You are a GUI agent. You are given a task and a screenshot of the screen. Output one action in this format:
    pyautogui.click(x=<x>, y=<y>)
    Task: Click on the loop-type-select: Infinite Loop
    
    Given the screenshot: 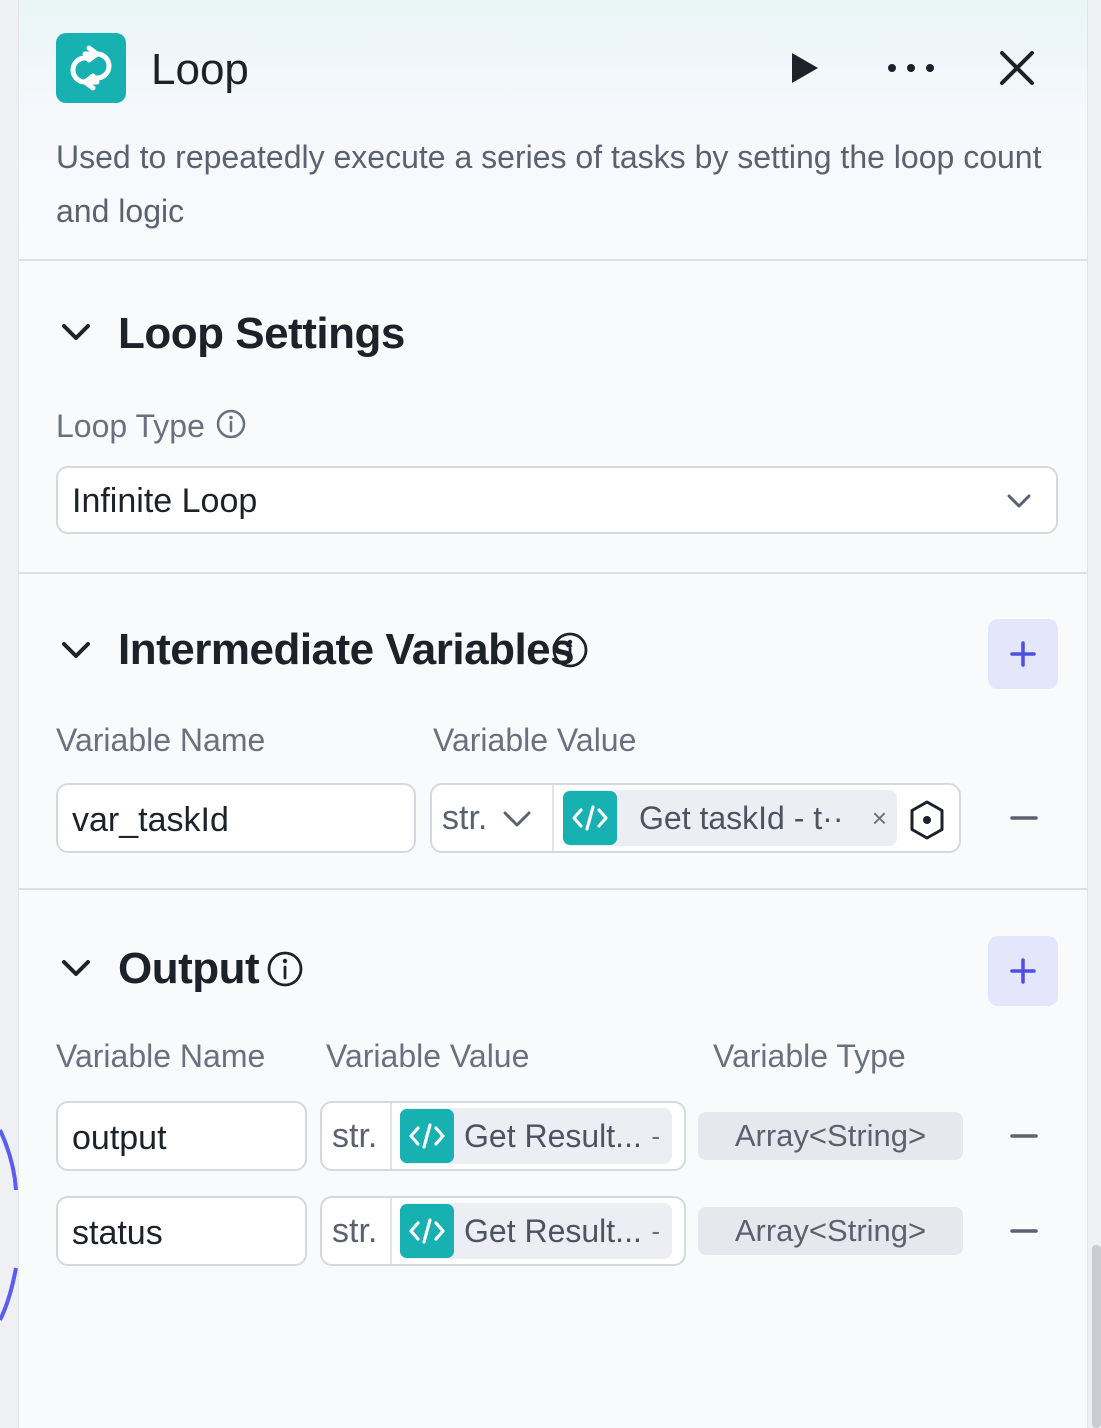 What is the action you would take?
    pyautogui.click(x=557, y=500)
    